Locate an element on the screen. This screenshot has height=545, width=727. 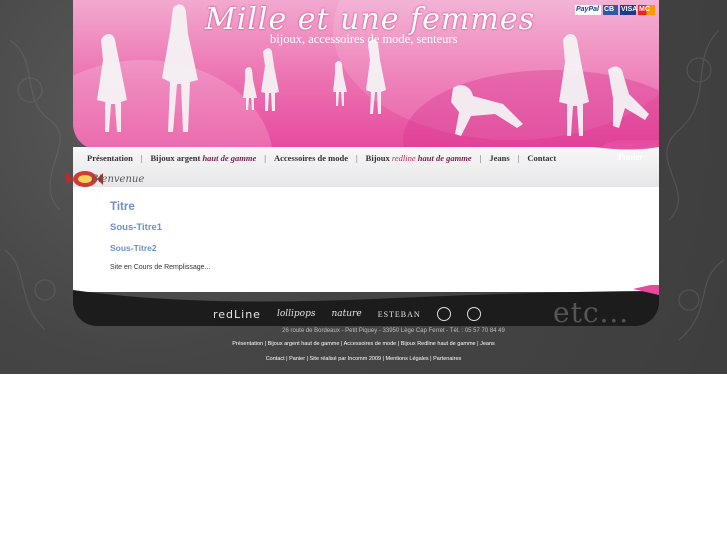
menu-item-contact: Contact is located at coordinates (541, 158).